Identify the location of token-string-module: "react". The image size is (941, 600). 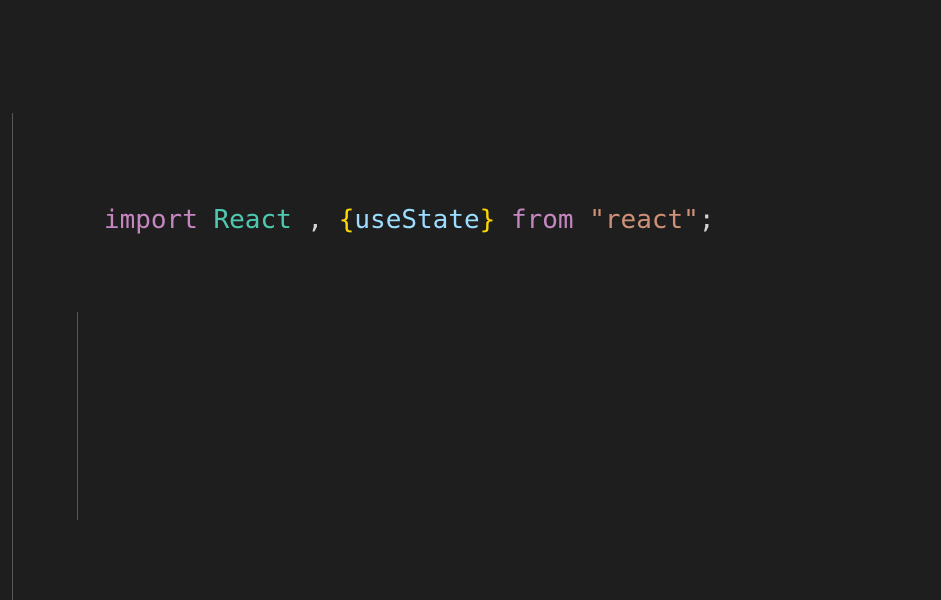
(644, 220).